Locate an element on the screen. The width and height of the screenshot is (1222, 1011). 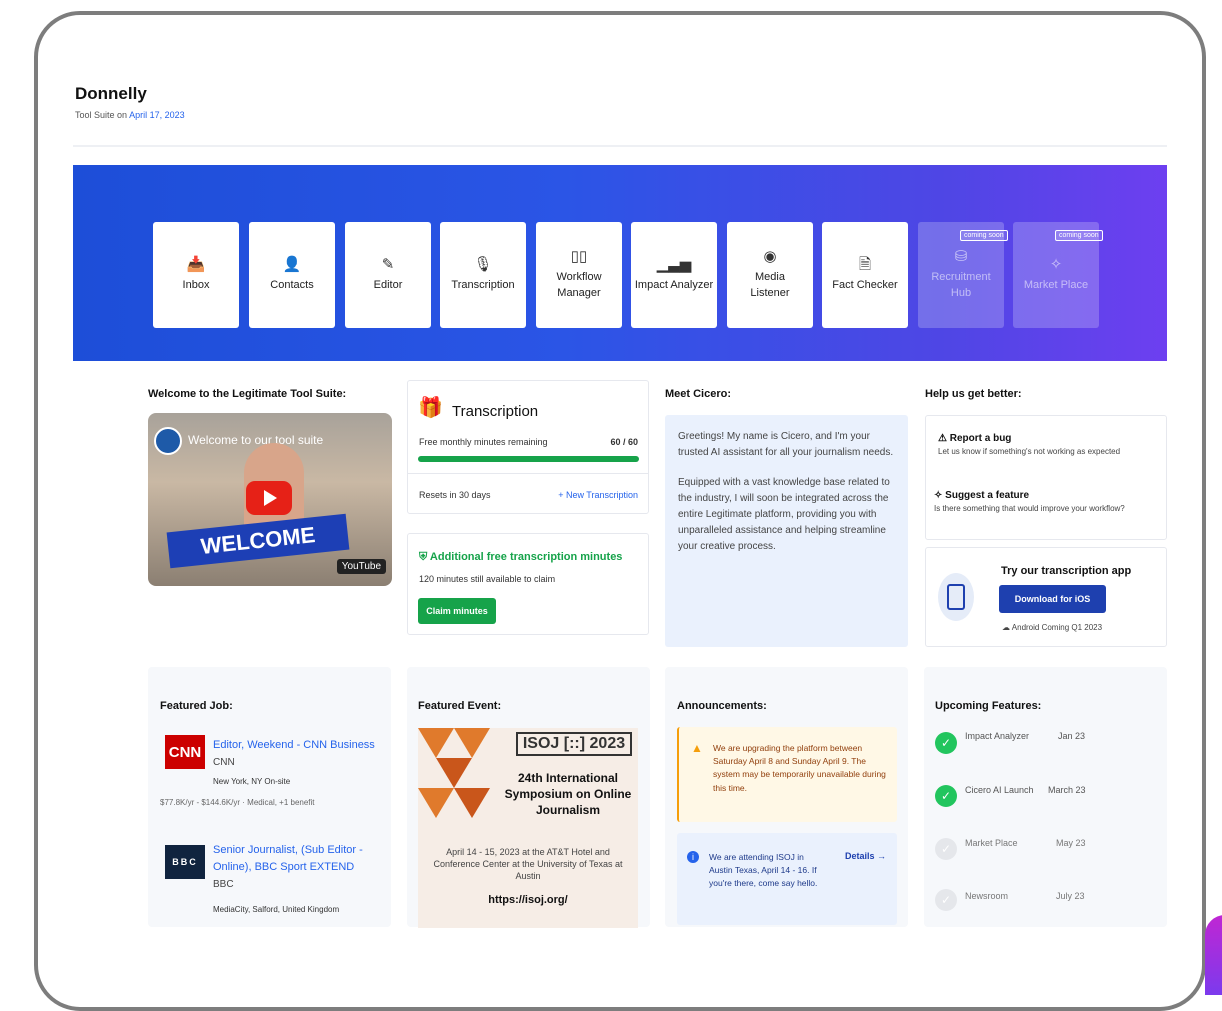
gift-icon: 🎁 is located at coordinates (430, 408).